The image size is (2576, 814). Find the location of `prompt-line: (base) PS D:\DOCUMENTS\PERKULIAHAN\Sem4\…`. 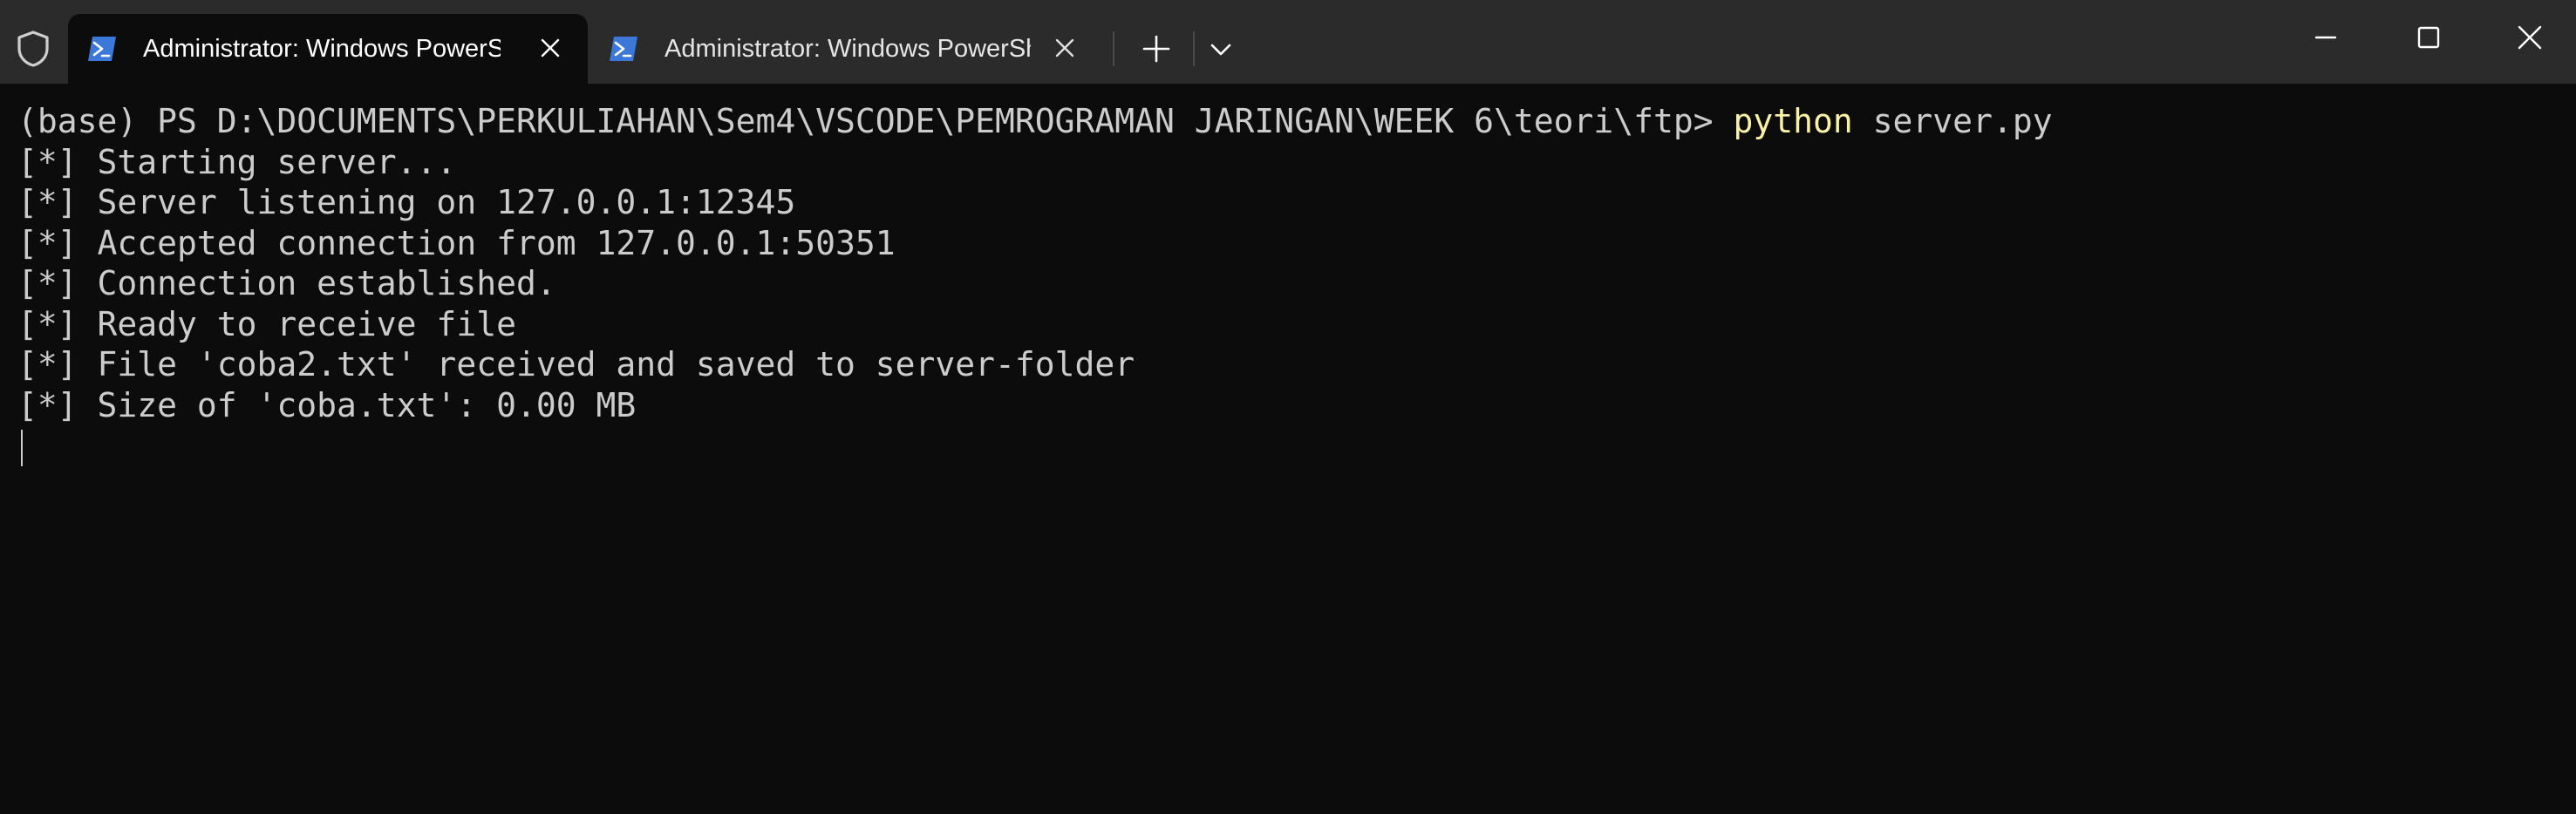

prompt-line: (base) PS D:\DOCUMENTS\PERKULIAHAN\Sem4\… is located at coordinates (1288, 122).